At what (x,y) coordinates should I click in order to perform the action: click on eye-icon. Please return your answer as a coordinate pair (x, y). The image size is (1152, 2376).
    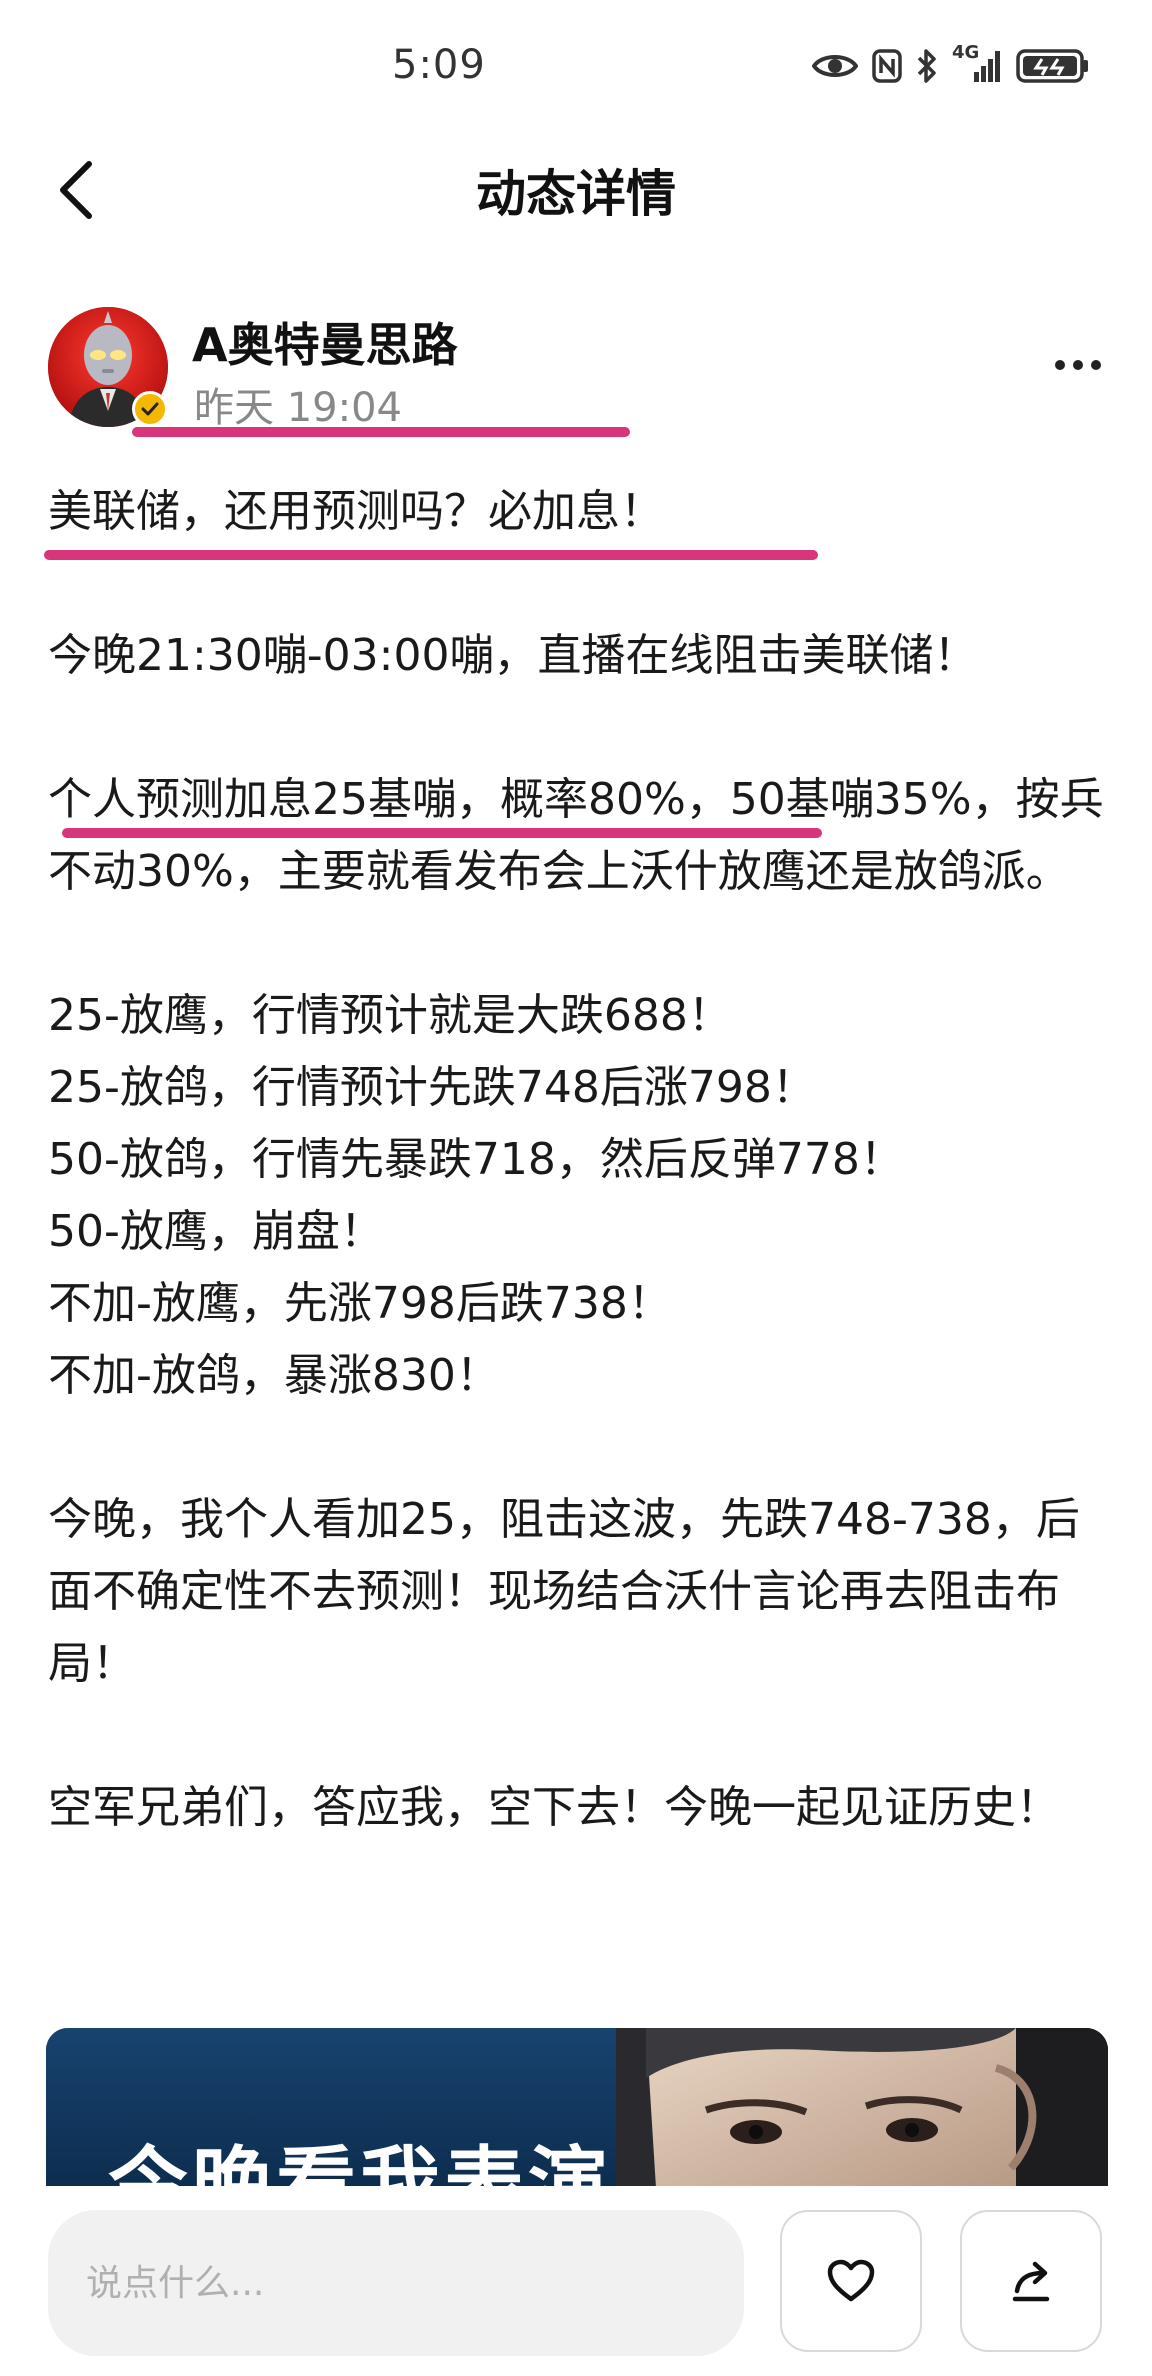
    Looking at the image, I should click on (835, 66).